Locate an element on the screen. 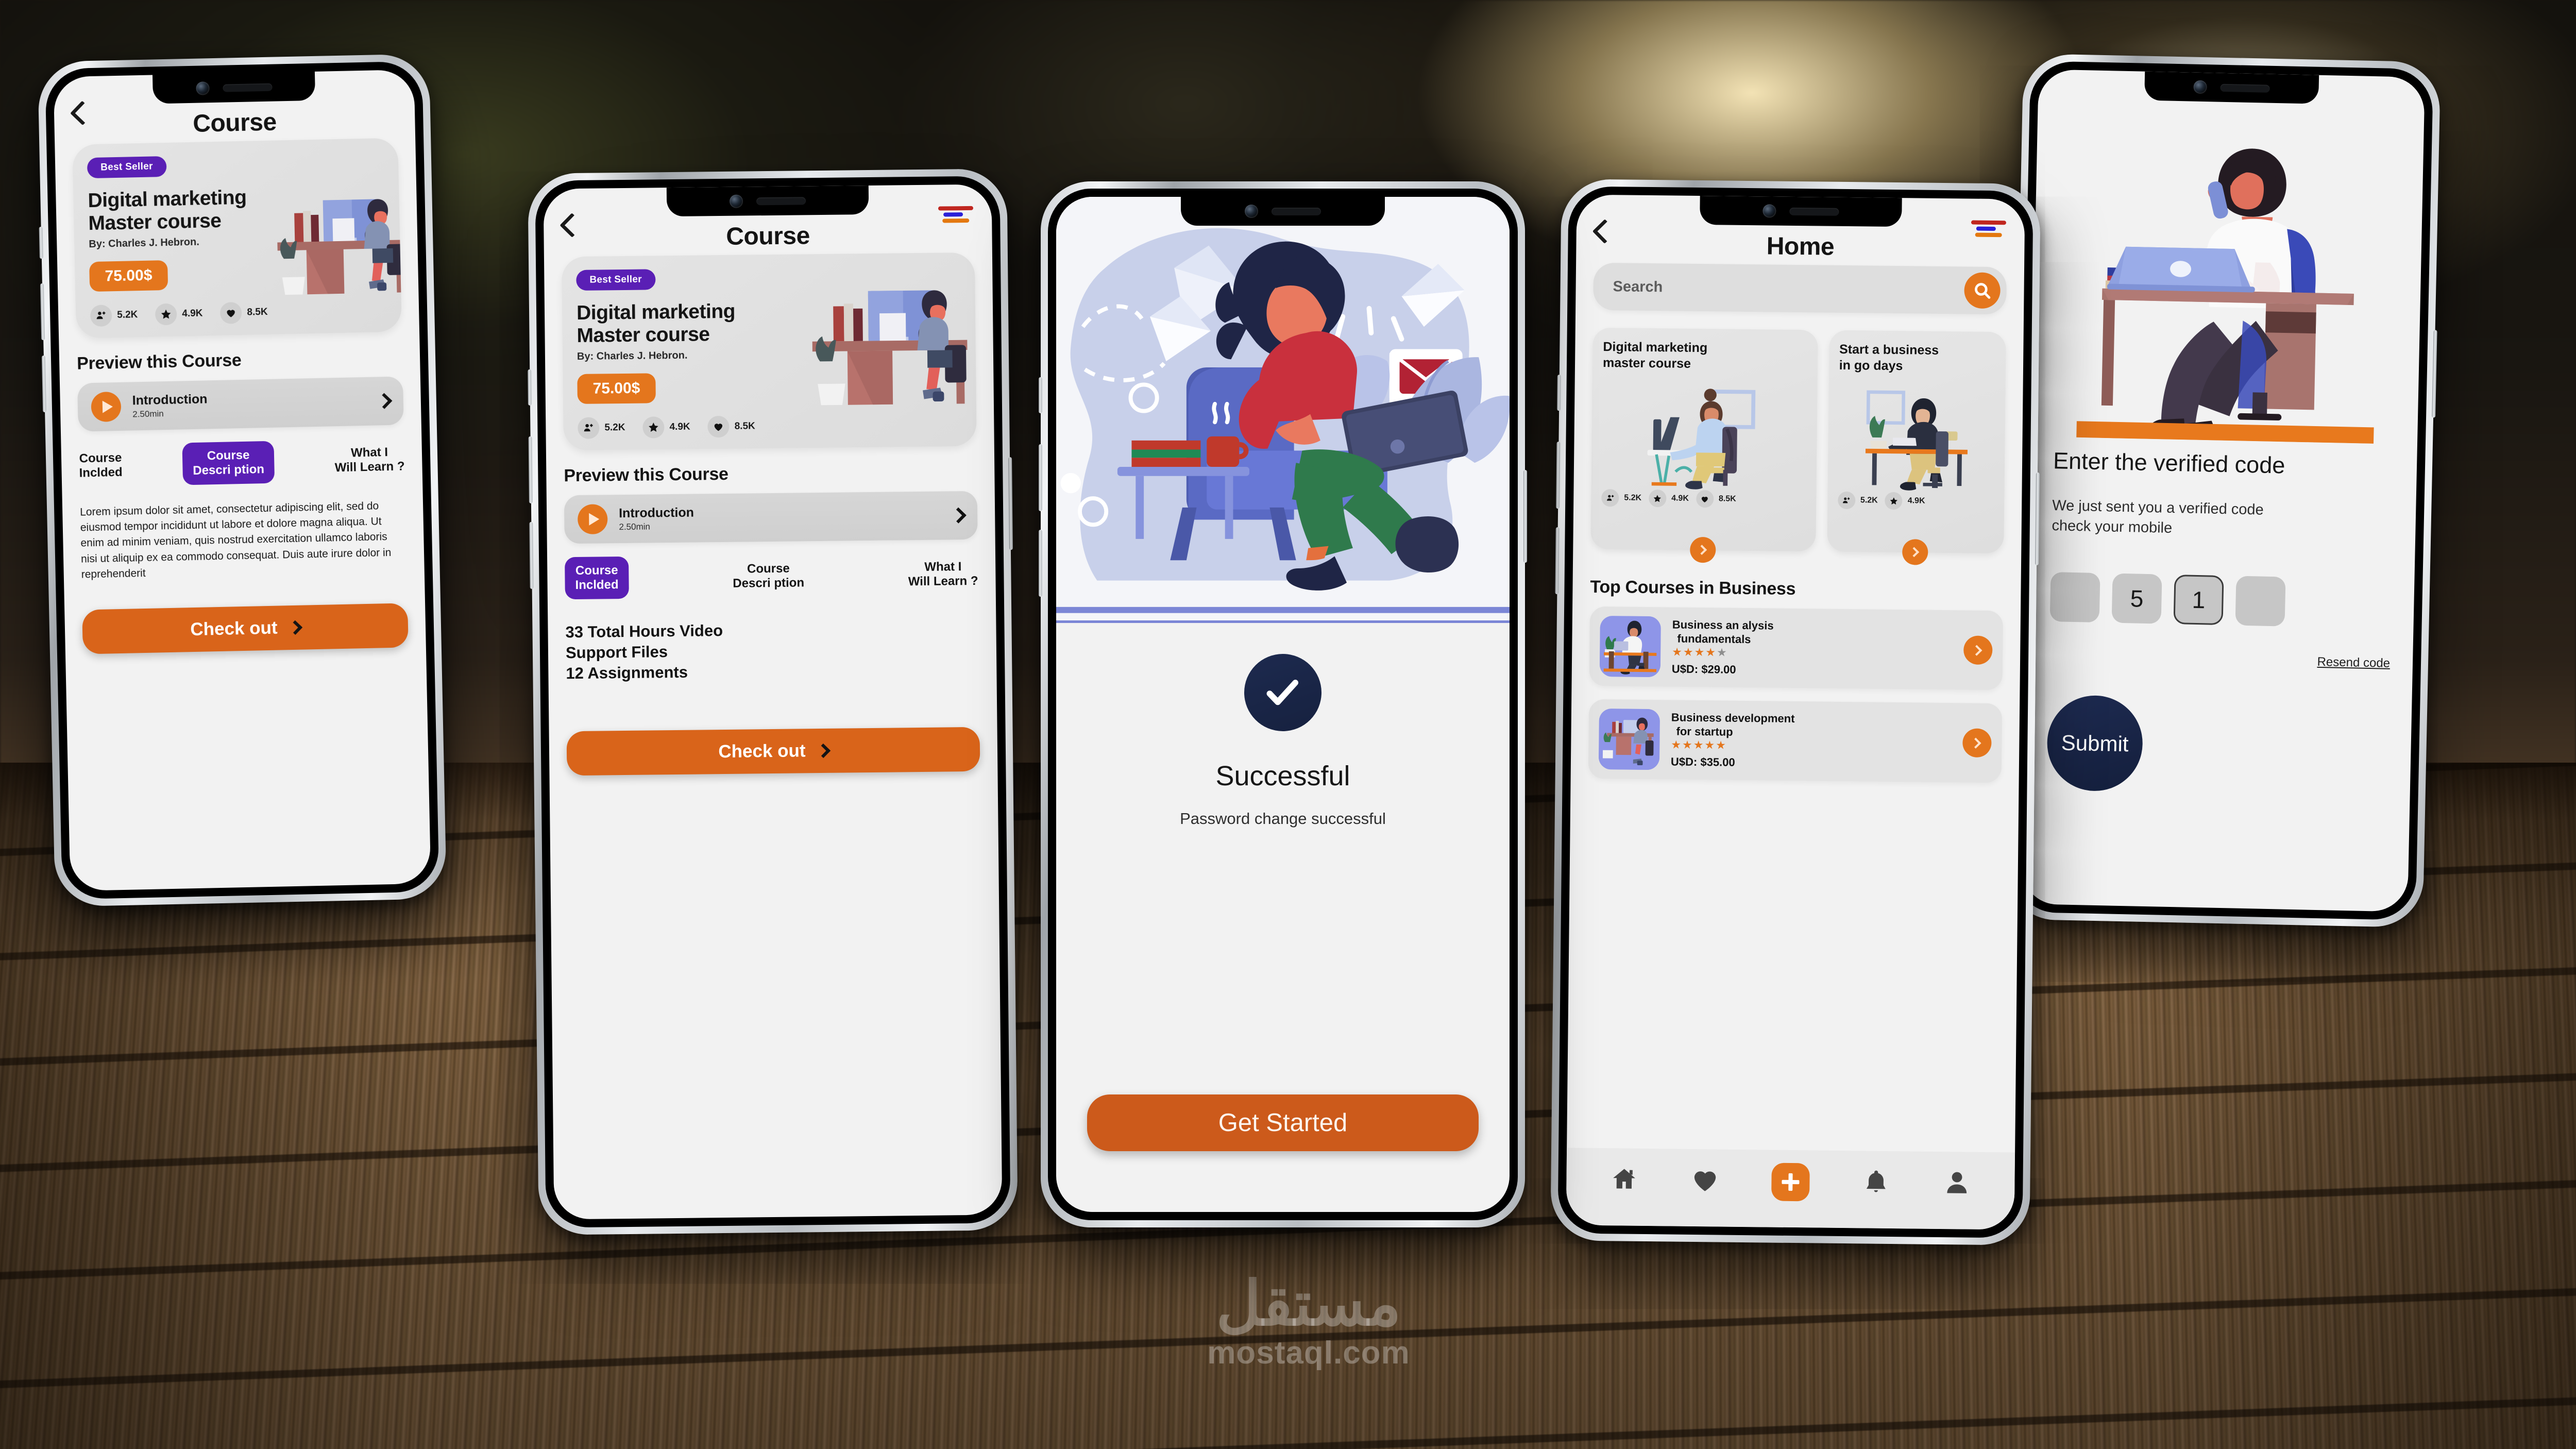 The image size is (2576, 1449). stat-enrolled: 5.2K is located at coordinates (114, 316).